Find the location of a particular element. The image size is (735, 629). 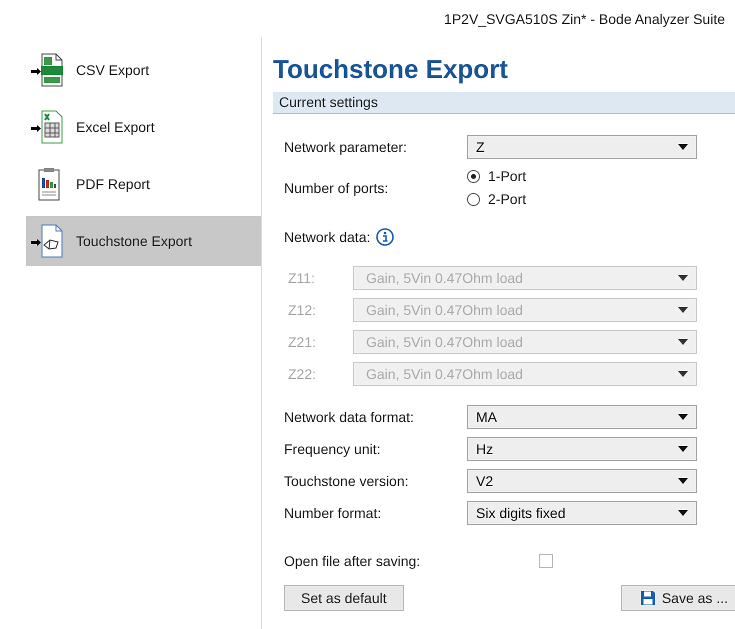

field-label: Network data: is located at coordinates (327, 237).